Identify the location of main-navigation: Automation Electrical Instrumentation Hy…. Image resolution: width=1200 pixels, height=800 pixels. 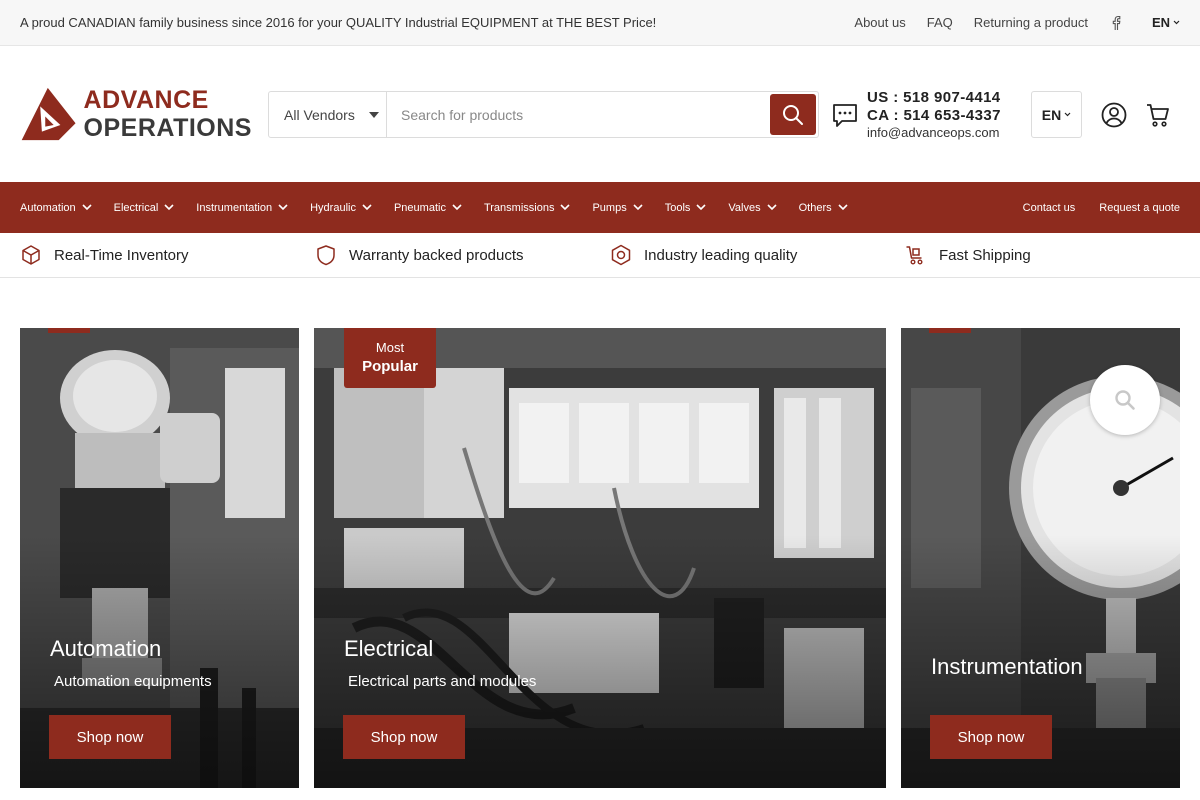
(600, 207).